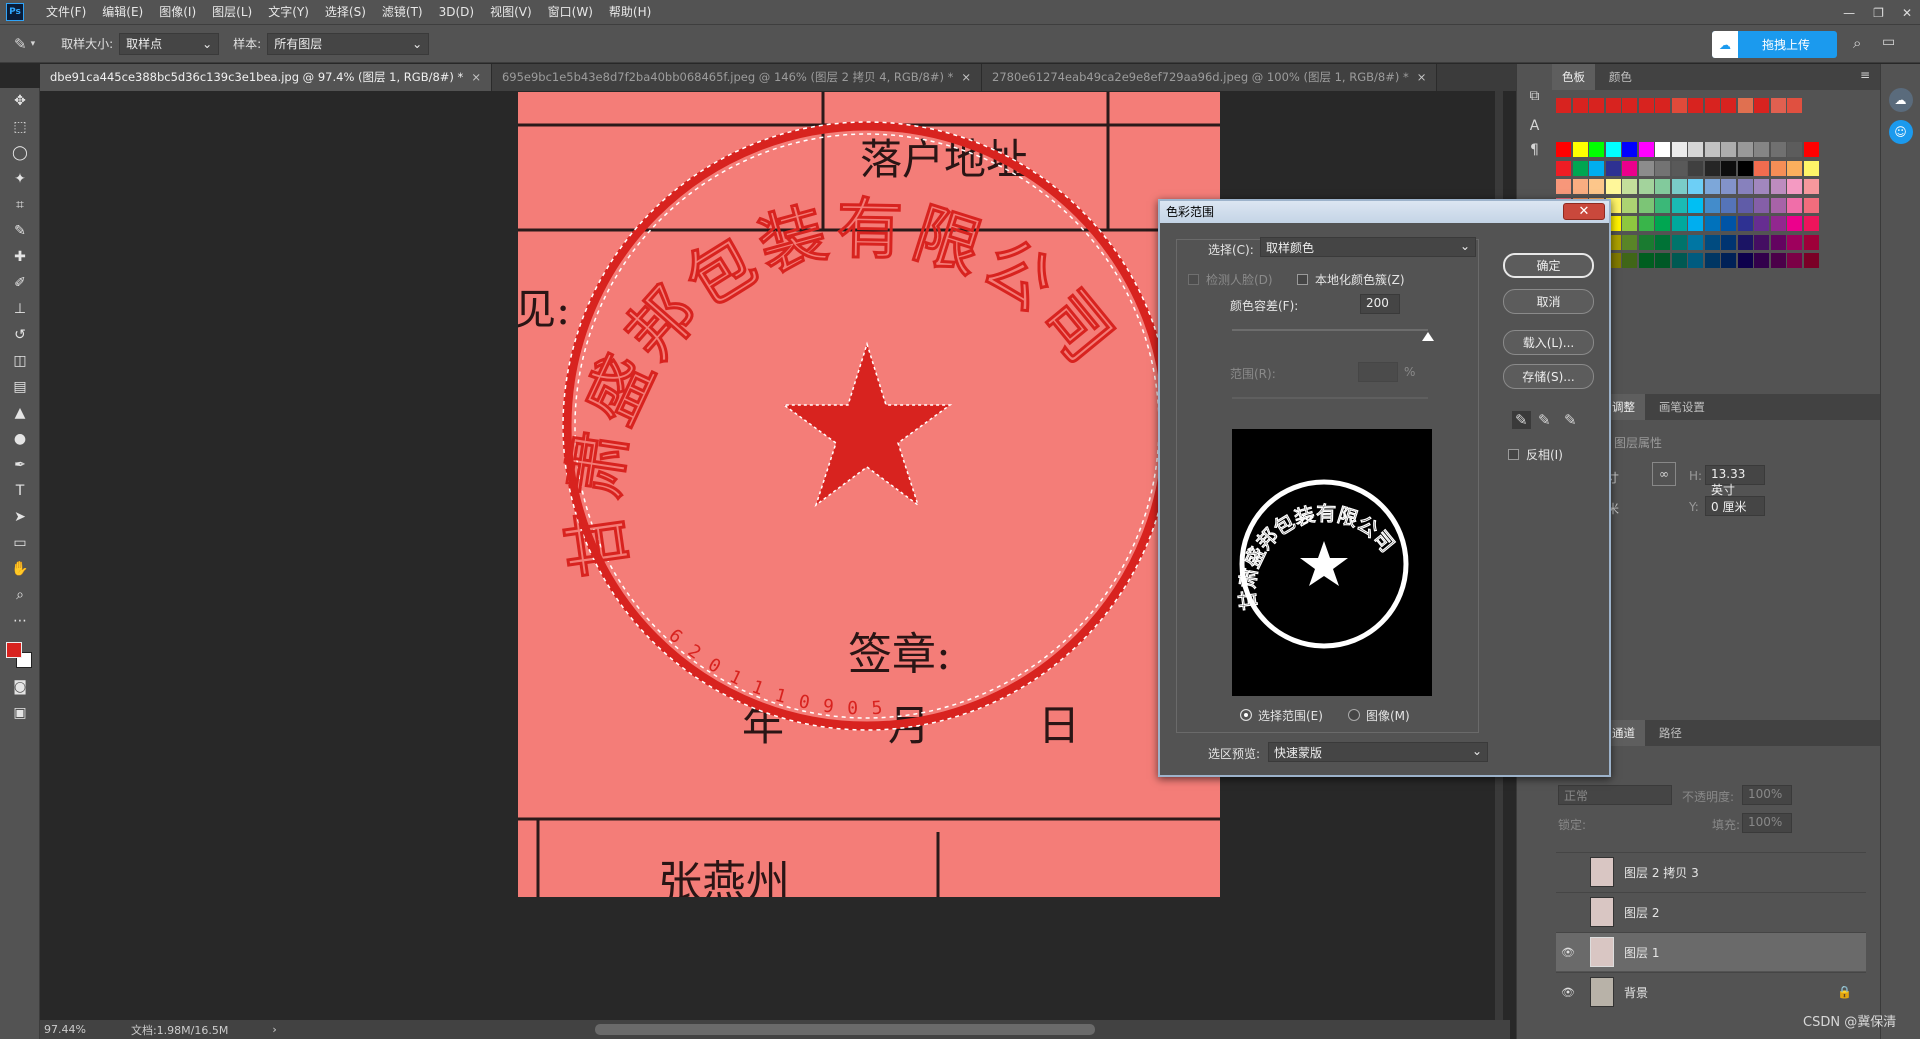  I want to click on opacity-field: 100%, so click(1767, 795).